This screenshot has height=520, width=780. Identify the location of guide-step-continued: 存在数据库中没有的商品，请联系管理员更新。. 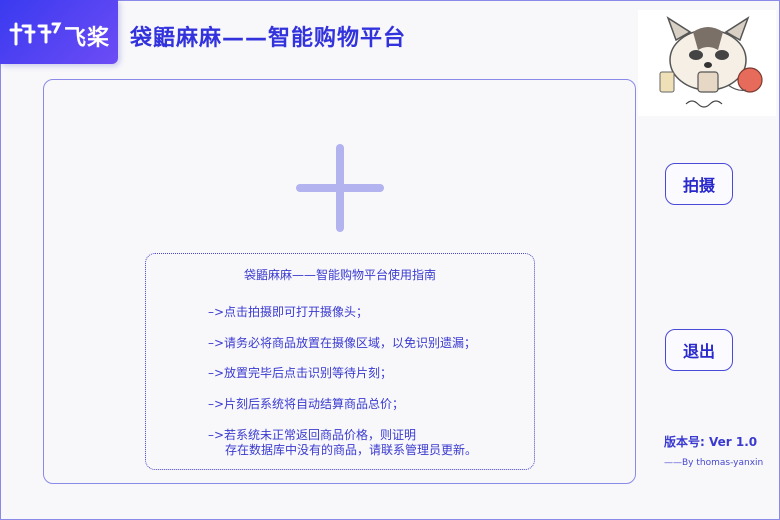
(351, 450).